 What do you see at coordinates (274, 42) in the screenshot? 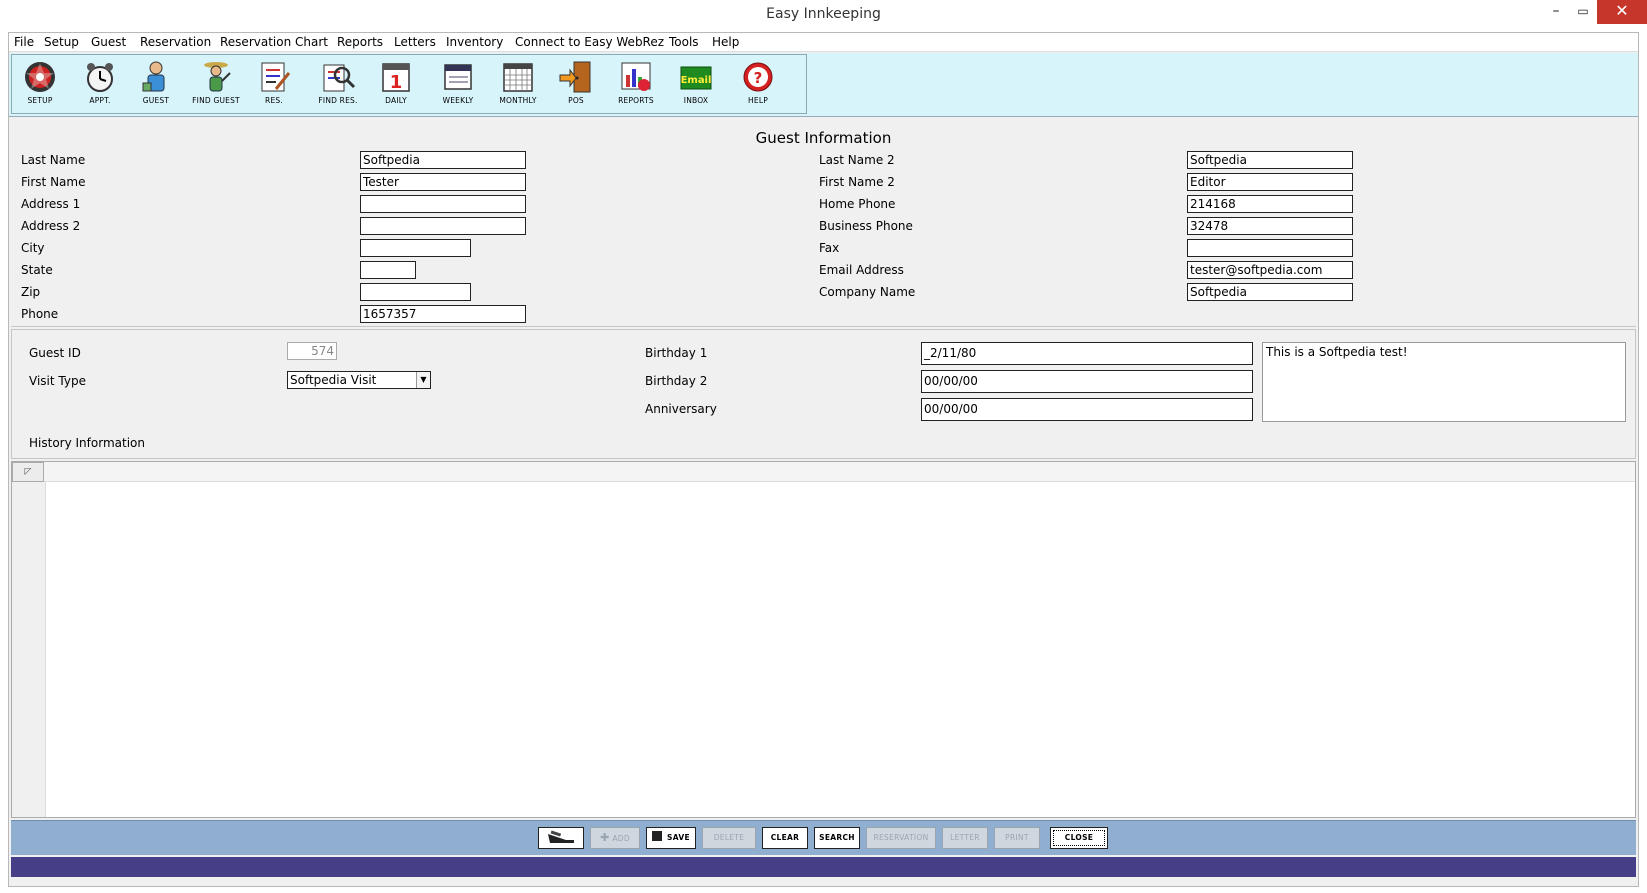
I see `menu-reservation-chart: Reservation Chart` at bounding box center [274, 42].